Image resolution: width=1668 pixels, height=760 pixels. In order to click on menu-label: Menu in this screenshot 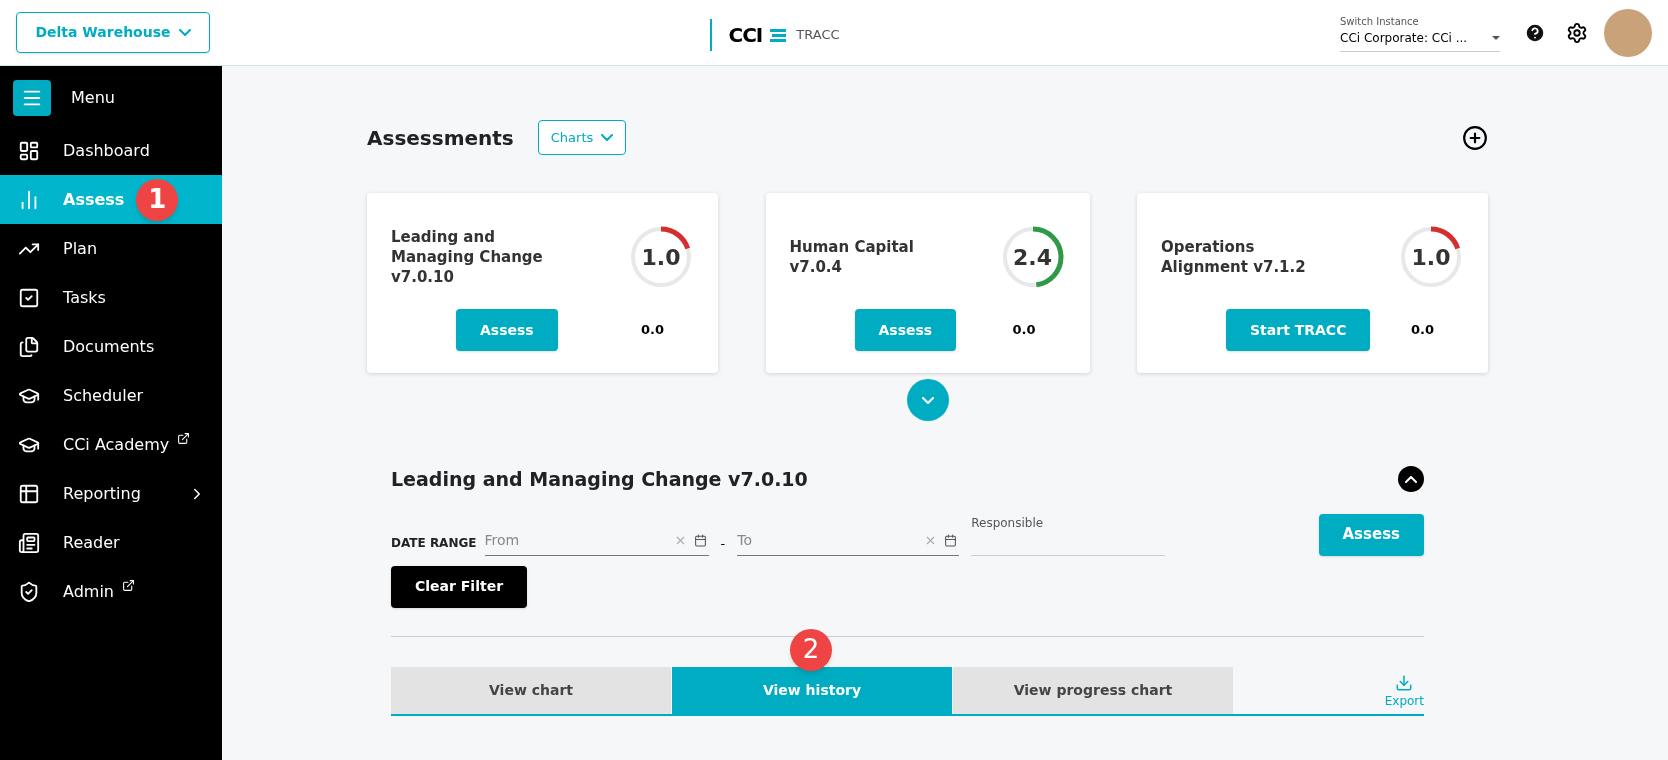, I will do `click(93, 98)`.